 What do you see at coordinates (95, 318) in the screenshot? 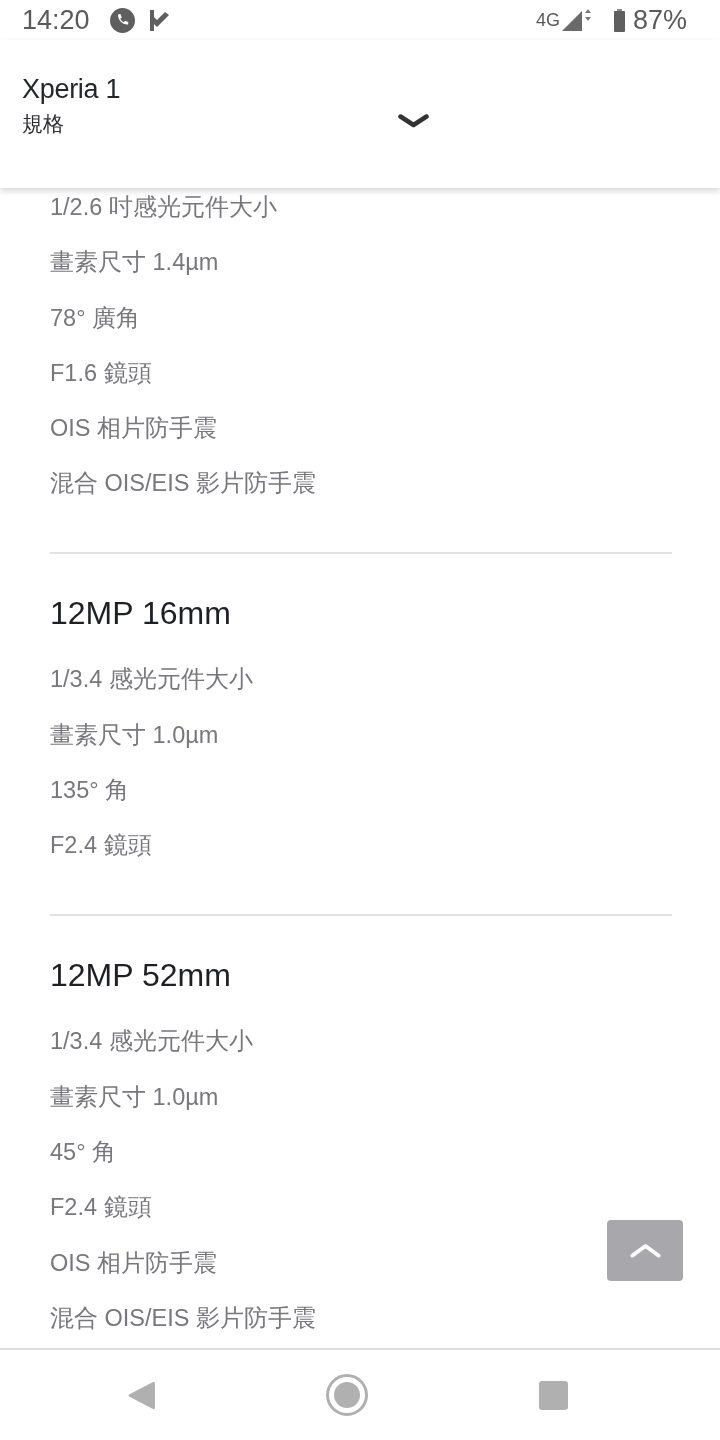
I see `spec-item: 78° 廣角` at bounding box center [95, 318].